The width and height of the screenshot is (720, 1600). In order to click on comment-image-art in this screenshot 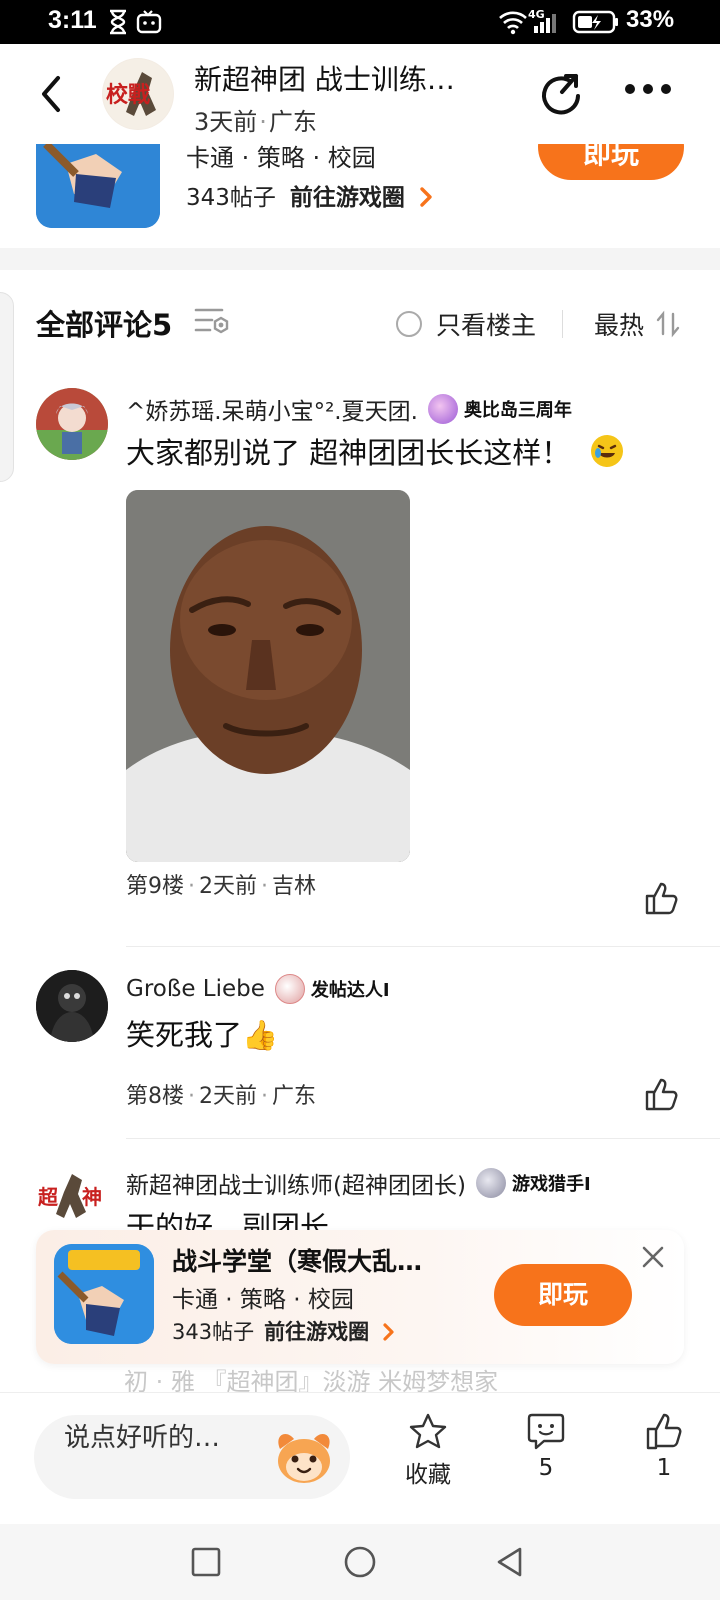, I will do `click(268, 676)`.